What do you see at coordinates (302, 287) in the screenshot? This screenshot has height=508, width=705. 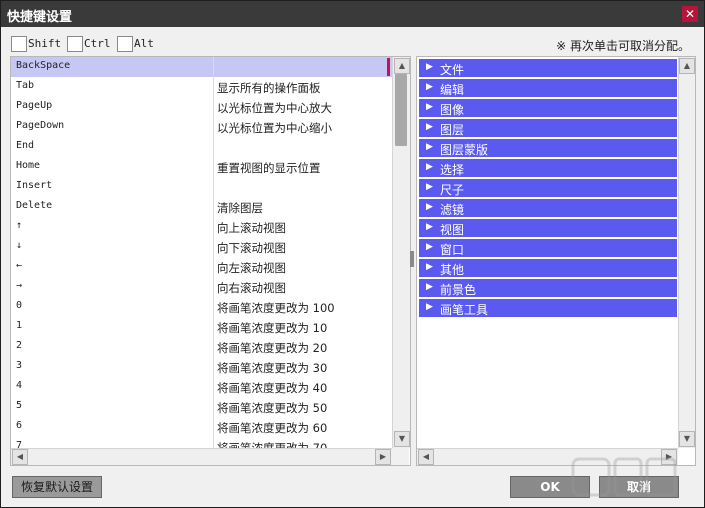 I see `shortcut-action-cell: 向右滚动视图` at bounding box center [302, 287].